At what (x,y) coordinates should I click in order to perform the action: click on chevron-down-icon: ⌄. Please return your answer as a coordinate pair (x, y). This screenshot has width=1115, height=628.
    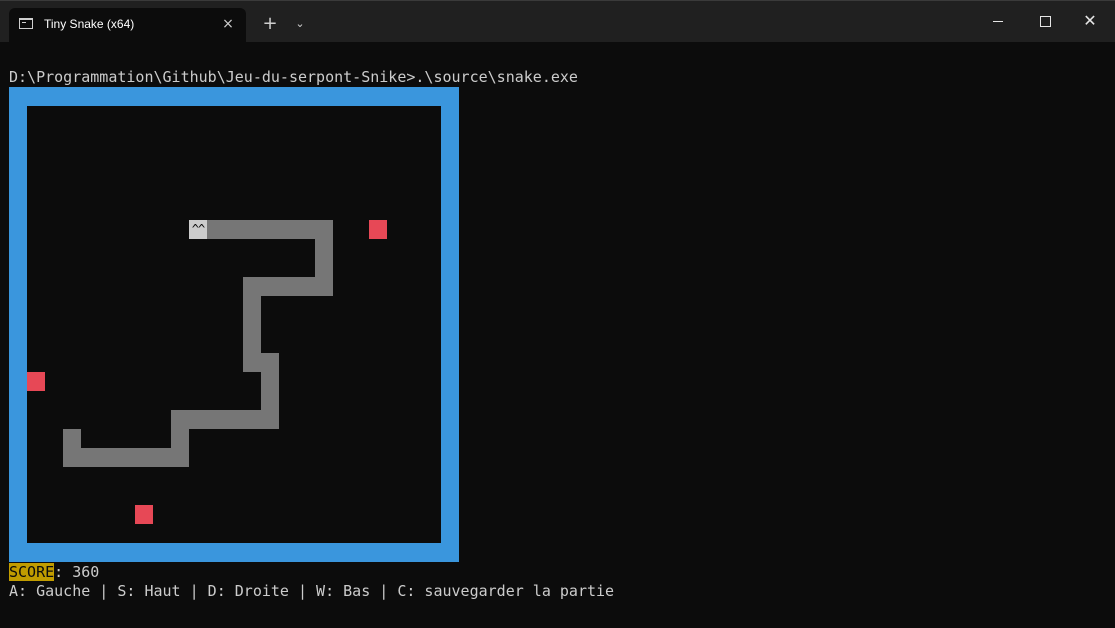
    Looking at the image, I should click on (300, 24).